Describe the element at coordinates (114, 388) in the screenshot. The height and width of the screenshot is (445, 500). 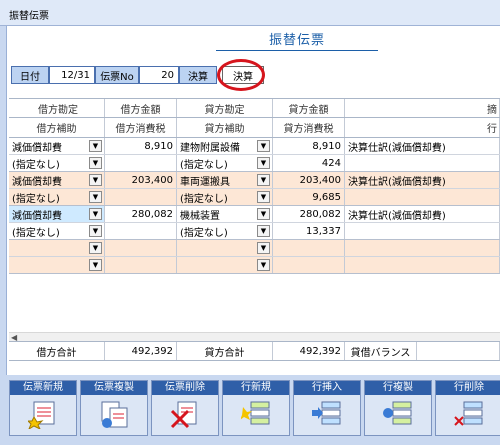
I see `duplicate-voucher-label: 伝票複製` at that location.